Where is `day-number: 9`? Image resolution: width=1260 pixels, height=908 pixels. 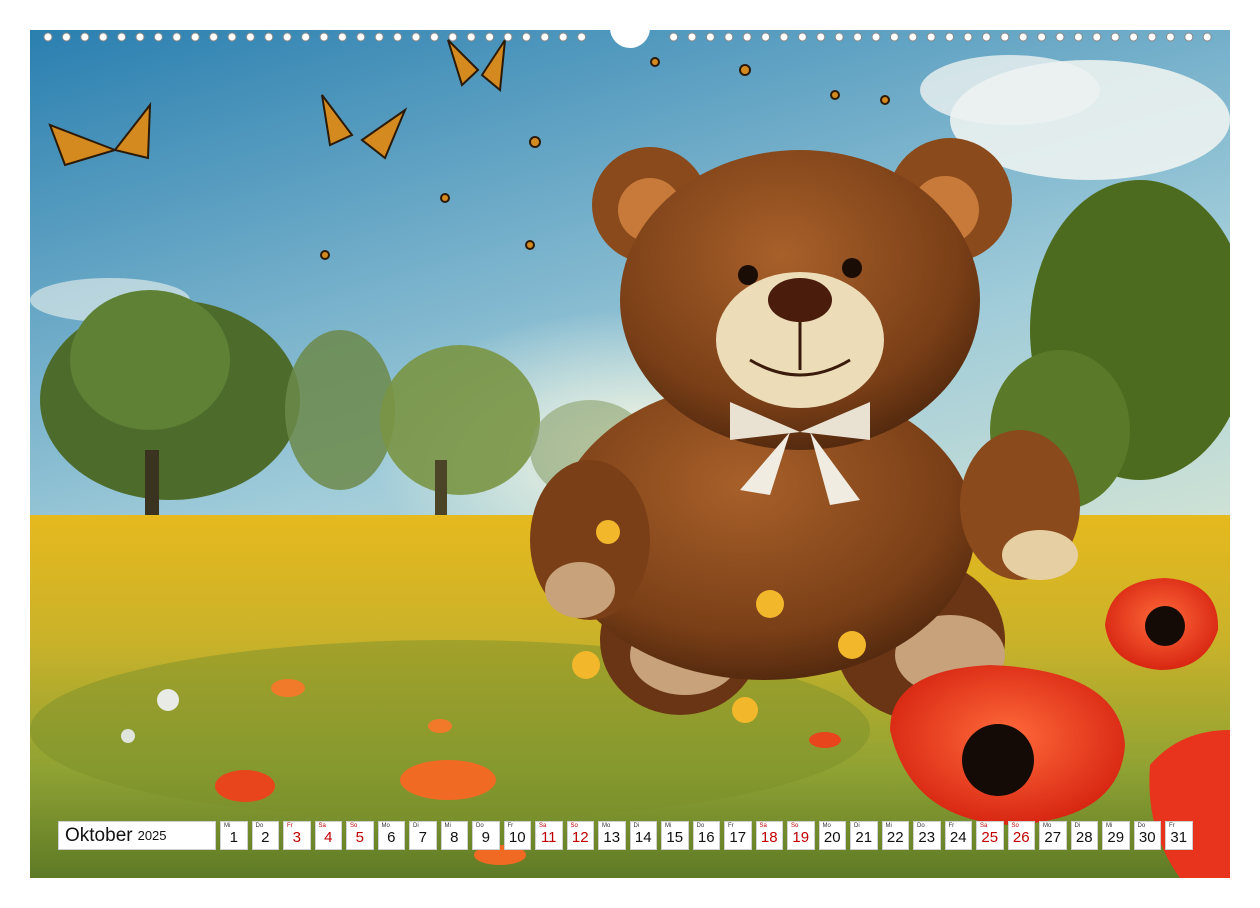
day-number: 9 is located at coordinates (485, 837).